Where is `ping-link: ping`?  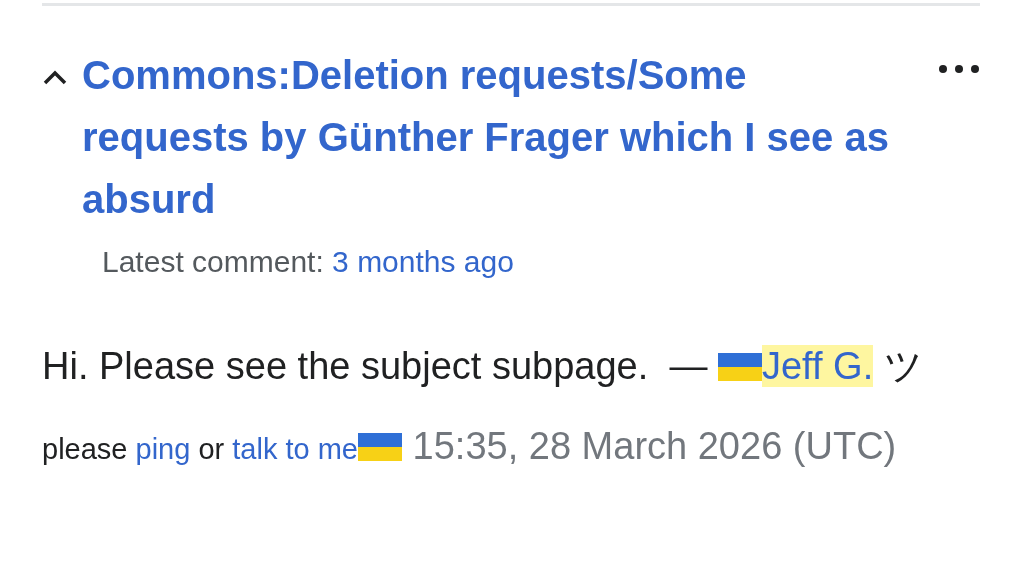
ping-link: ping is located at coordinates (163, 449).